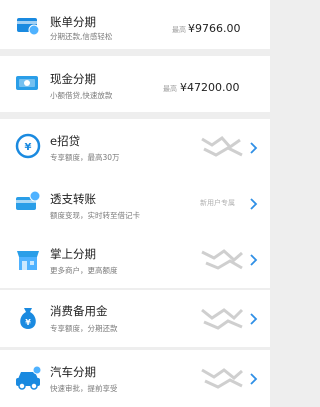  I want to click on list-item-consumer-reserve: ¥ 消费备用金 专享额度，分期还款, so click(135, 318).